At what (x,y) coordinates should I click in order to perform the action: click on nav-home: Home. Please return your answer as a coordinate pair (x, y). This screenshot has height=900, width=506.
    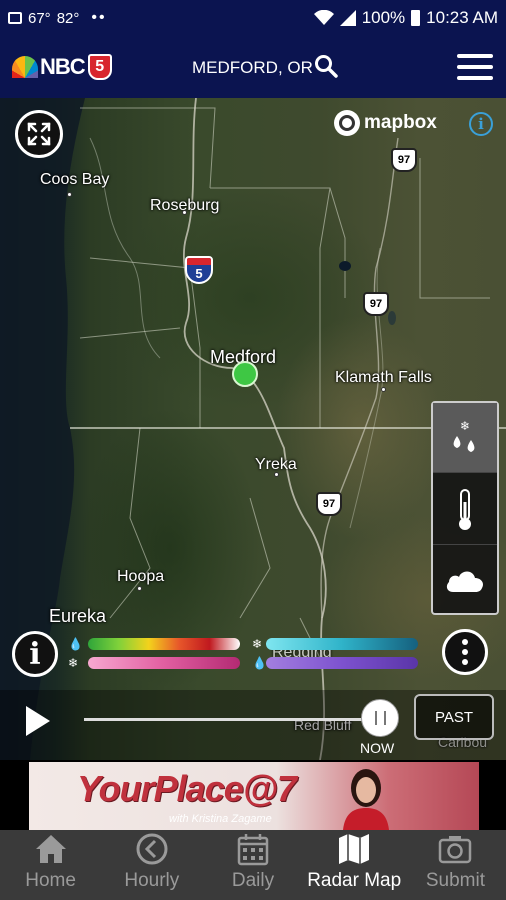
    Looking at the image, I should click on (50, 865).